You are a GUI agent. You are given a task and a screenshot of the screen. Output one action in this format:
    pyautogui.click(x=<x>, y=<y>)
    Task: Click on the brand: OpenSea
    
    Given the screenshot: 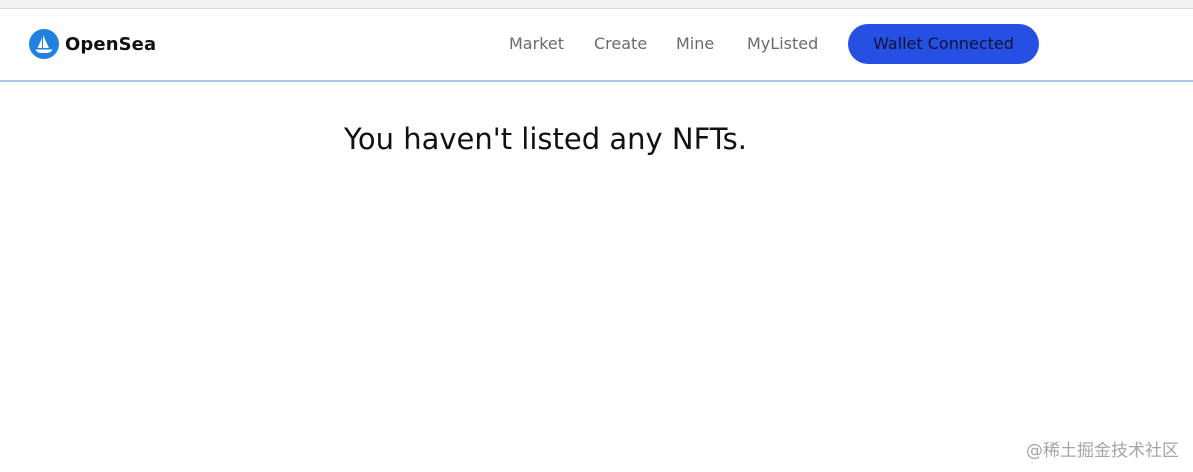 What is the action you would take?
    pyautogui.click(x=92, y=44)
    